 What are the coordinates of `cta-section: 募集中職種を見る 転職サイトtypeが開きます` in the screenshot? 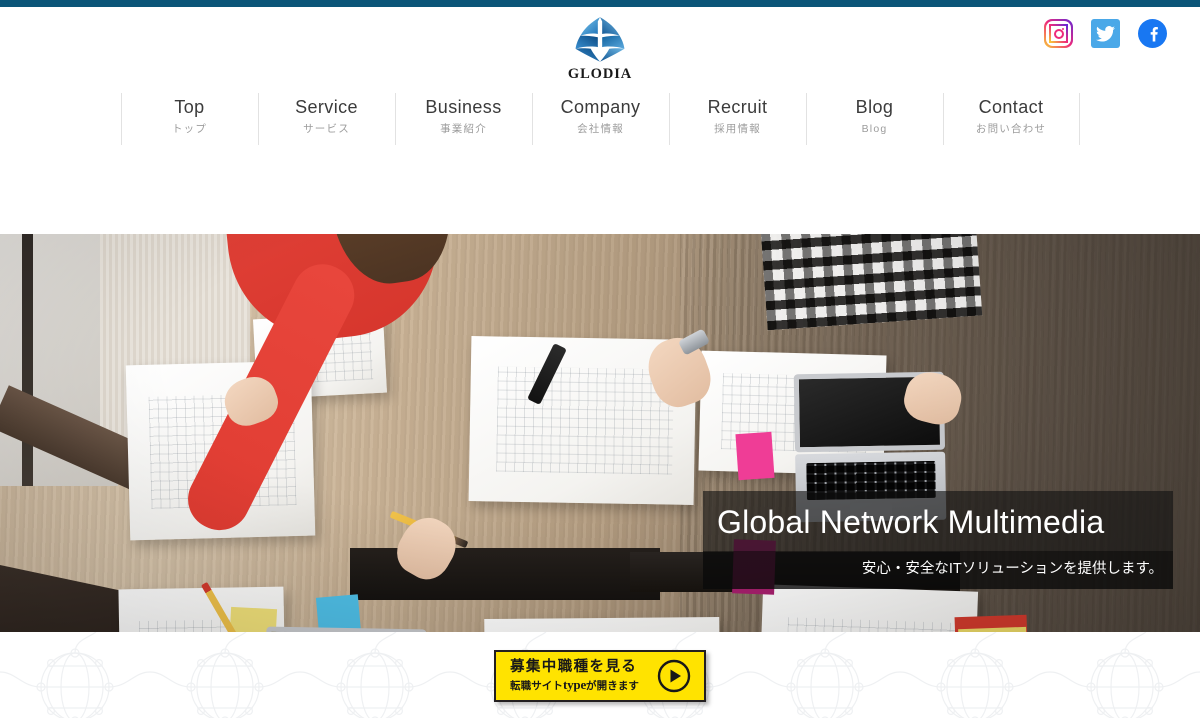 It's located at (600, 675).